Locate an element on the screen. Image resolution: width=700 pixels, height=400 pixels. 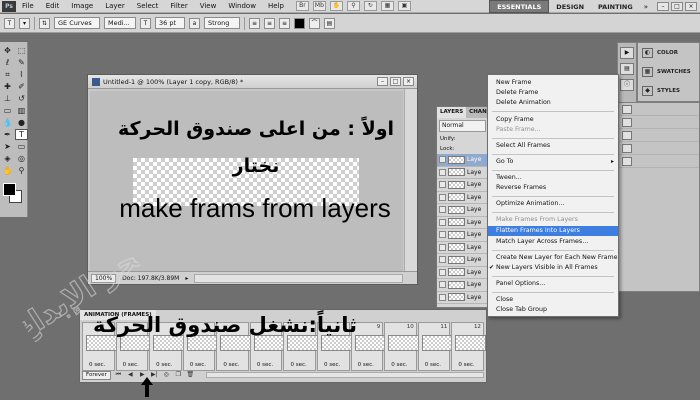
antialias-select: Strong is located at coordinates (222, 23).